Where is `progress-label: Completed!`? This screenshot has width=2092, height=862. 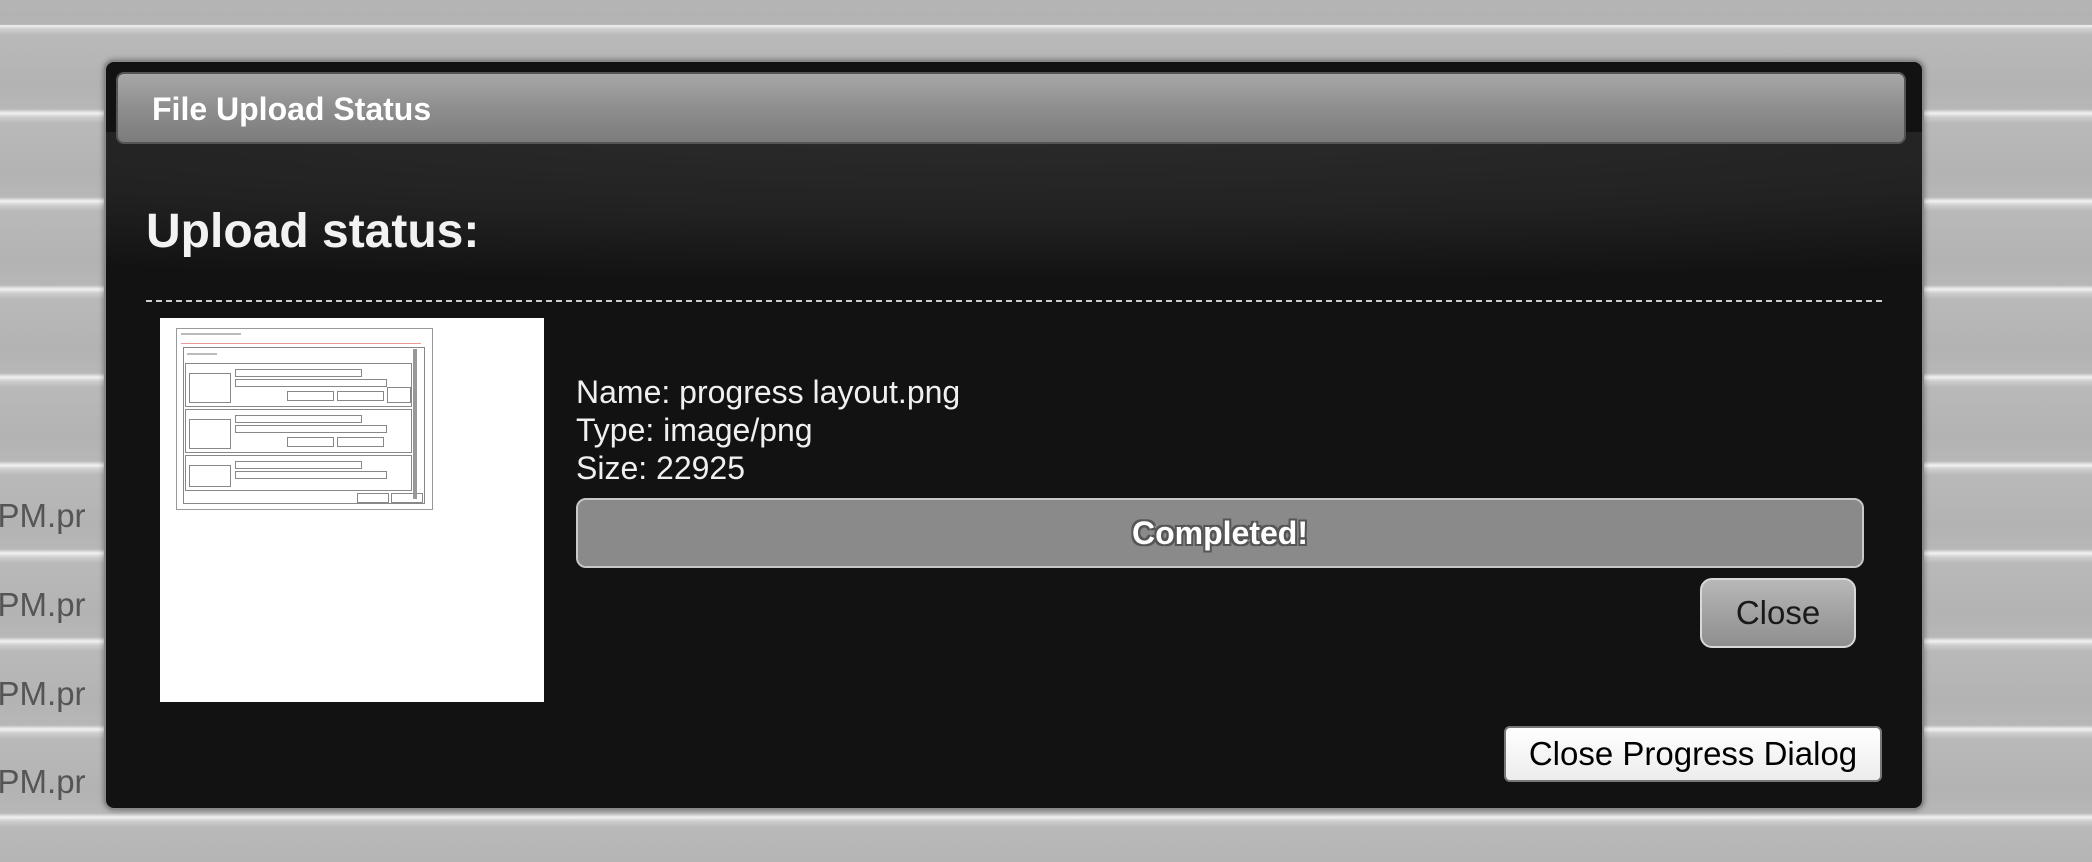 progress-label: Completed! is located at coordinates (1220, 532).